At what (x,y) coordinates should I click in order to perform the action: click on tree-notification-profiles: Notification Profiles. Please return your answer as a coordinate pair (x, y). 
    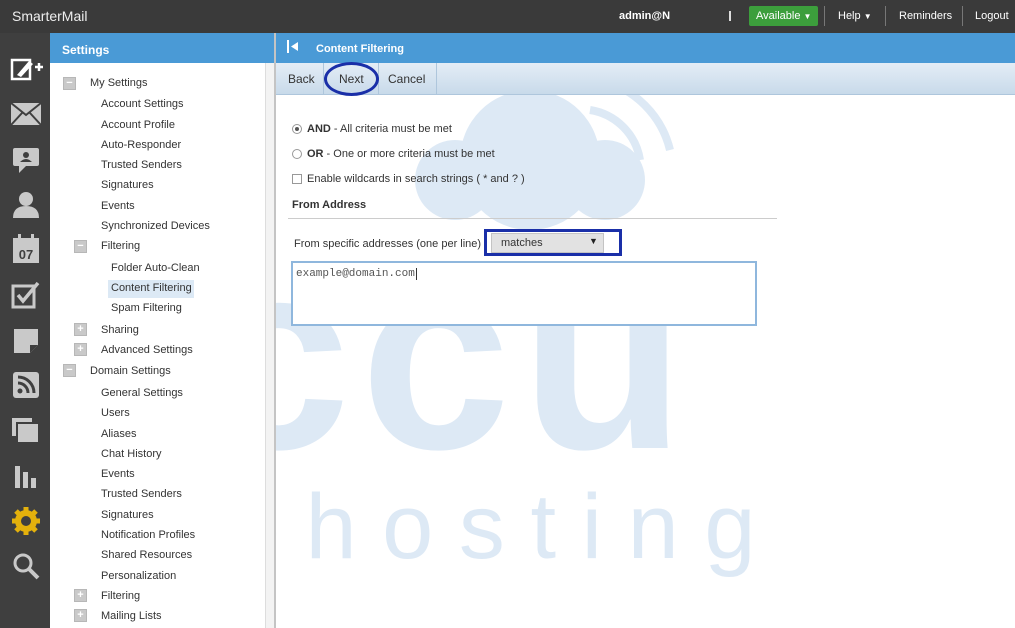
    Looking at the image, I should click on (148, 535).